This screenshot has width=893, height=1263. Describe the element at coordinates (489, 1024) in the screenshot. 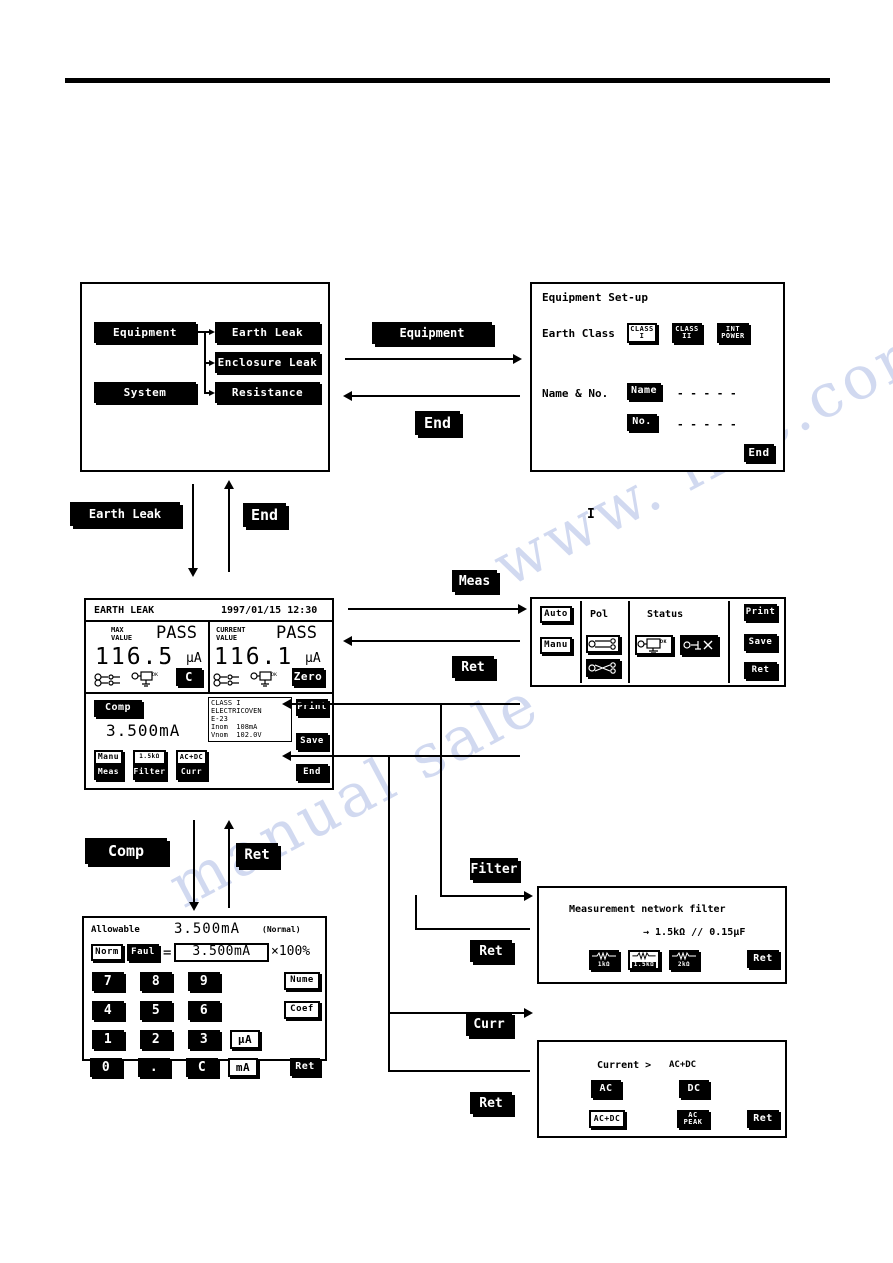

I see `nav-button-curr: Curr` at that location.